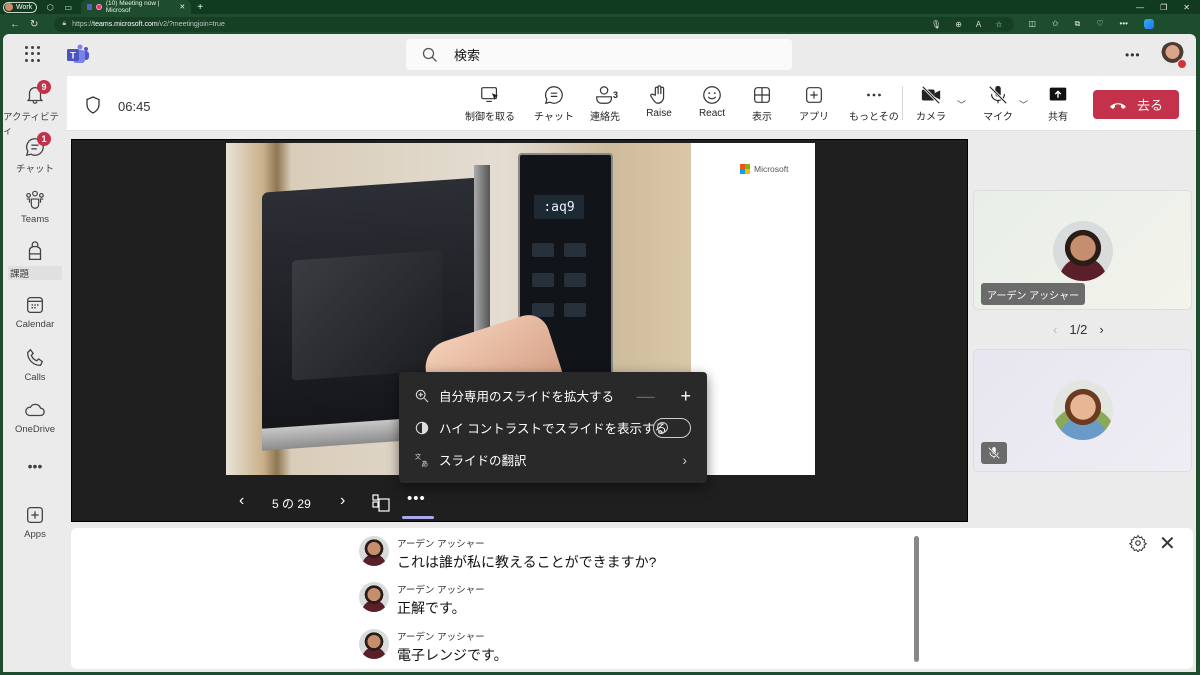  I want to click on more-actions-button: もっとその, so click(874, 103).